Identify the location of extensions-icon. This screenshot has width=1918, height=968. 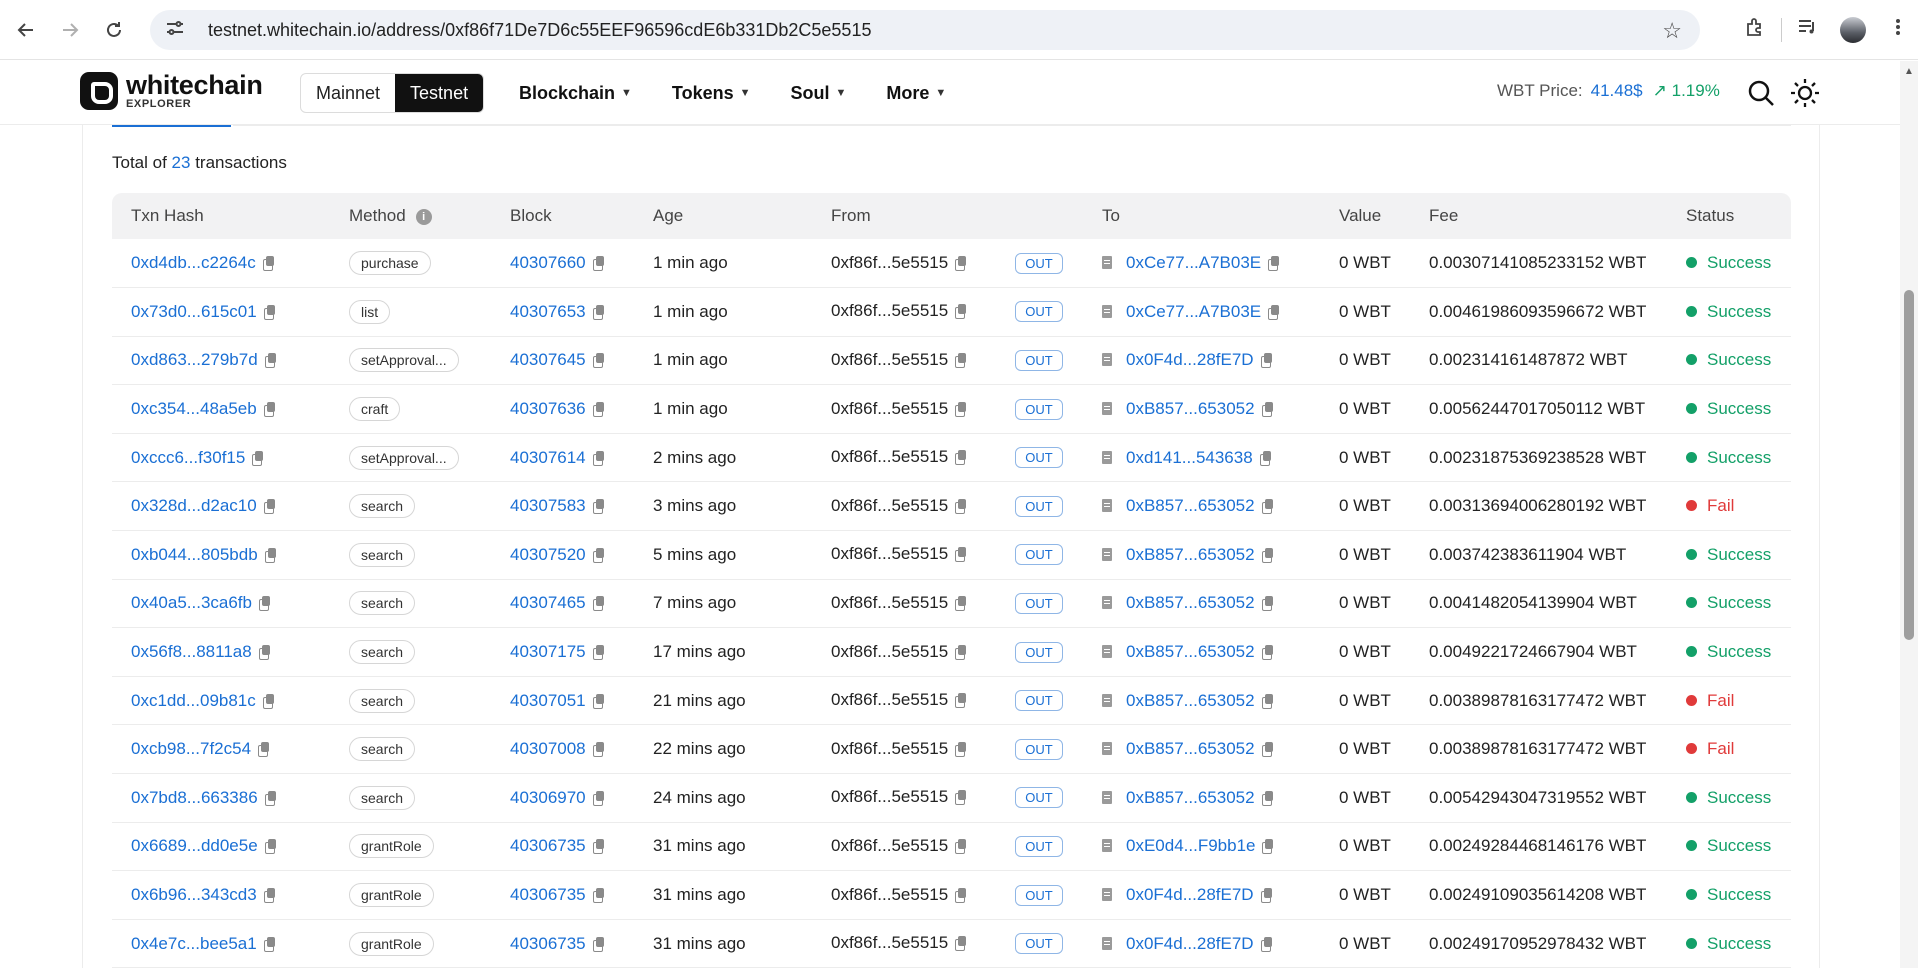
(1755, 30).